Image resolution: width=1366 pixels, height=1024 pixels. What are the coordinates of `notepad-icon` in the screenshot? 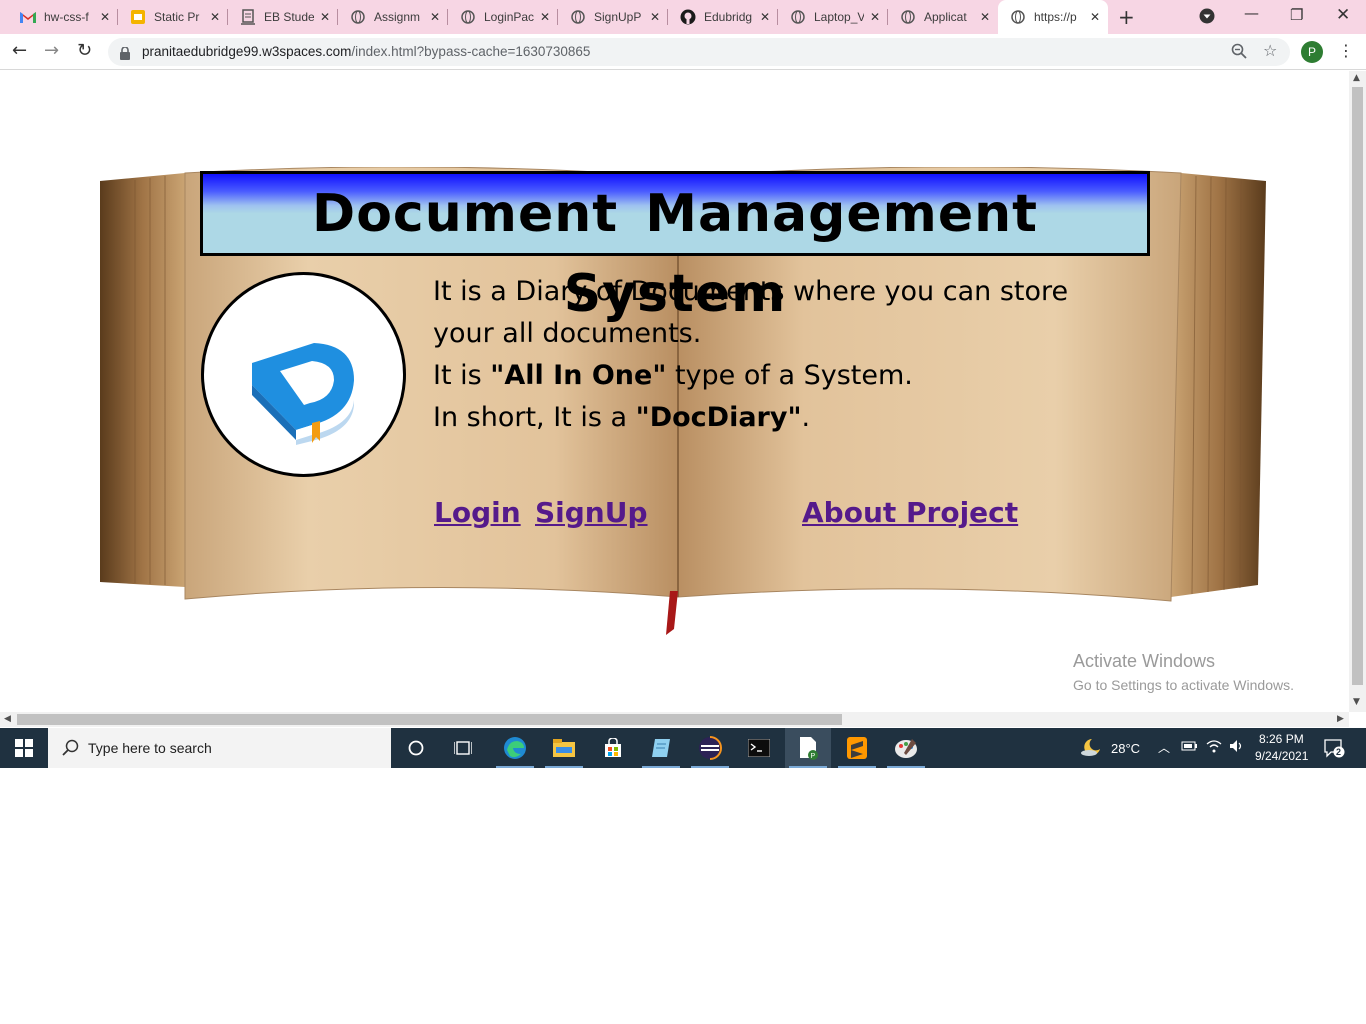 It's located at (661, 748).